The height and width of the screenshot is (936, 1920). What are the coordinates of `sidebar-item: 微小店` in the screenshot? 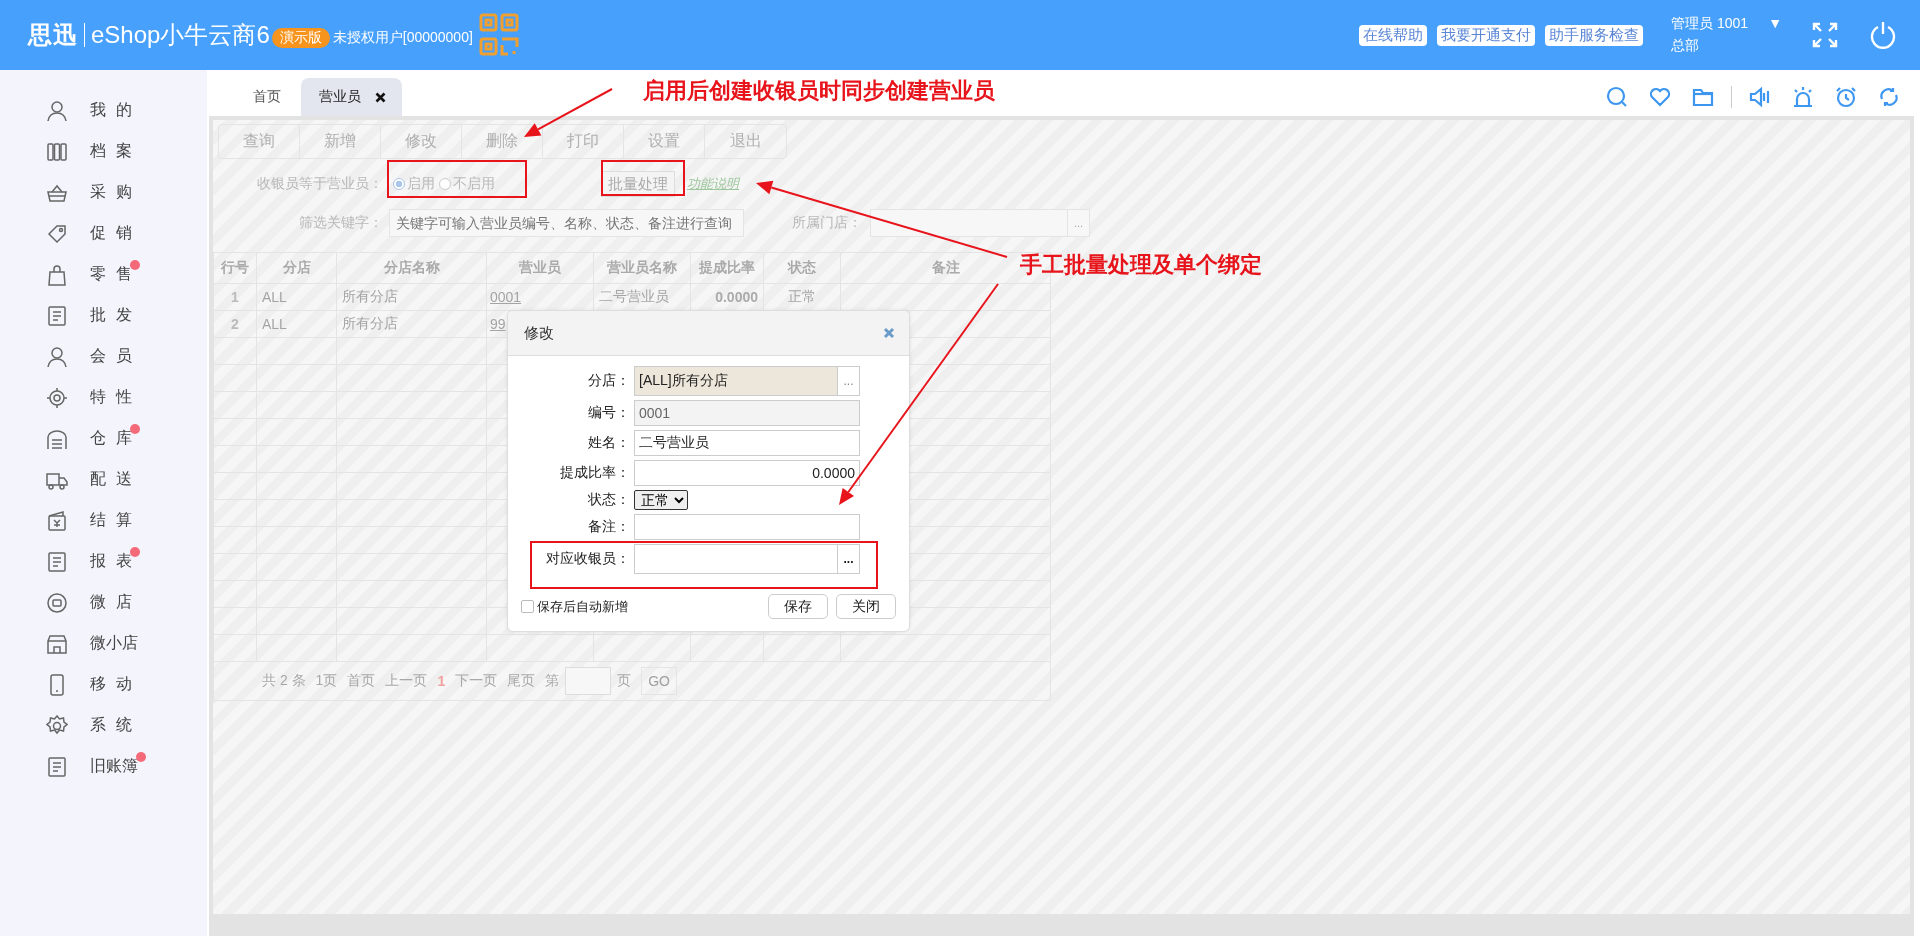 It's located at (76, 643).